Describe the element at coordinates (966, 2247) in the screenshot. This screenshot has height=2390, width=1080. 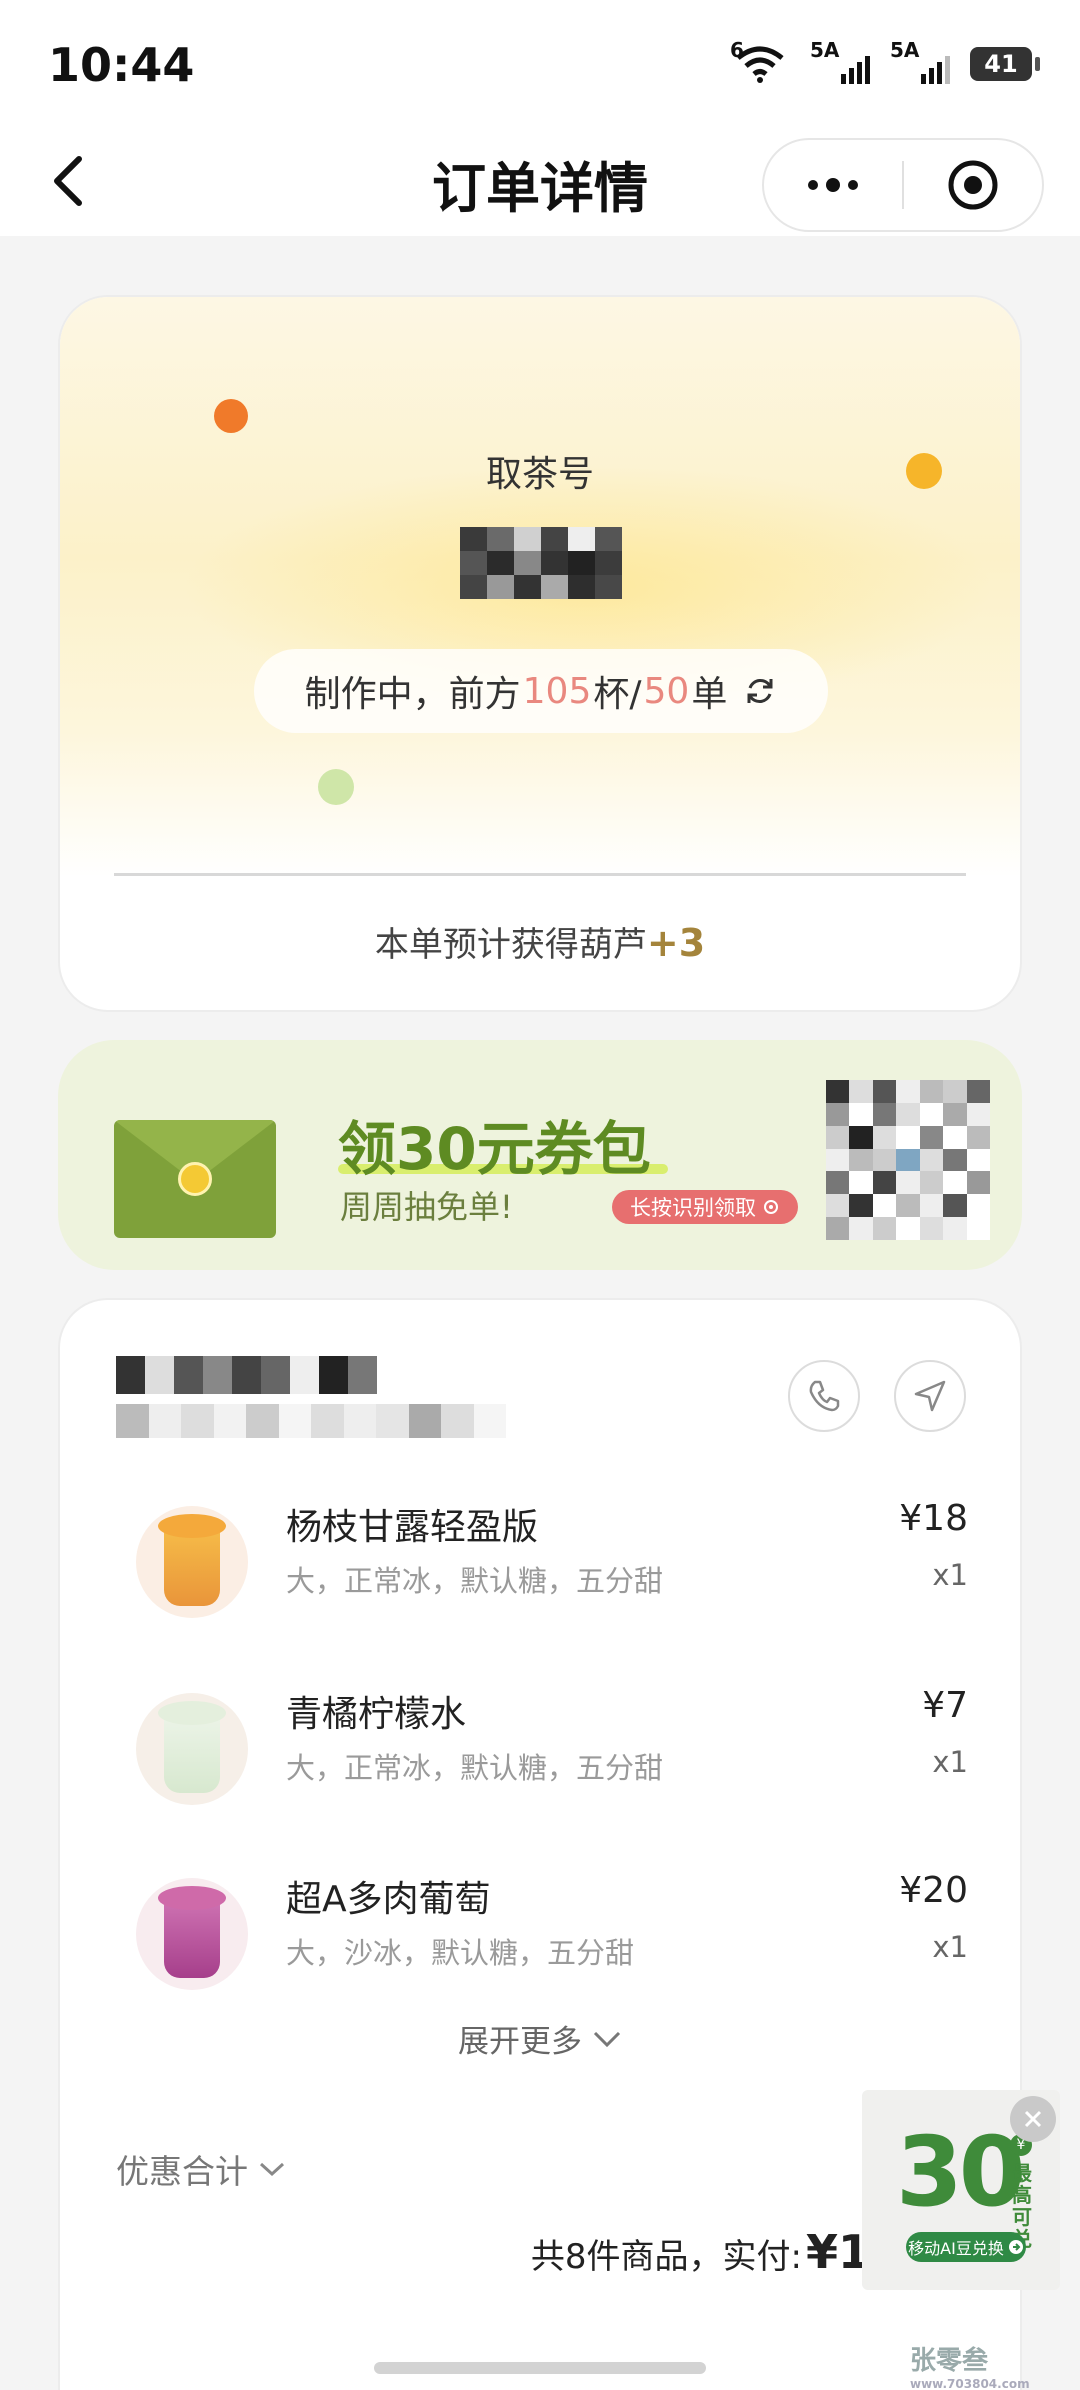
I see `ad-button: 移动AI豆兑换` at that location.